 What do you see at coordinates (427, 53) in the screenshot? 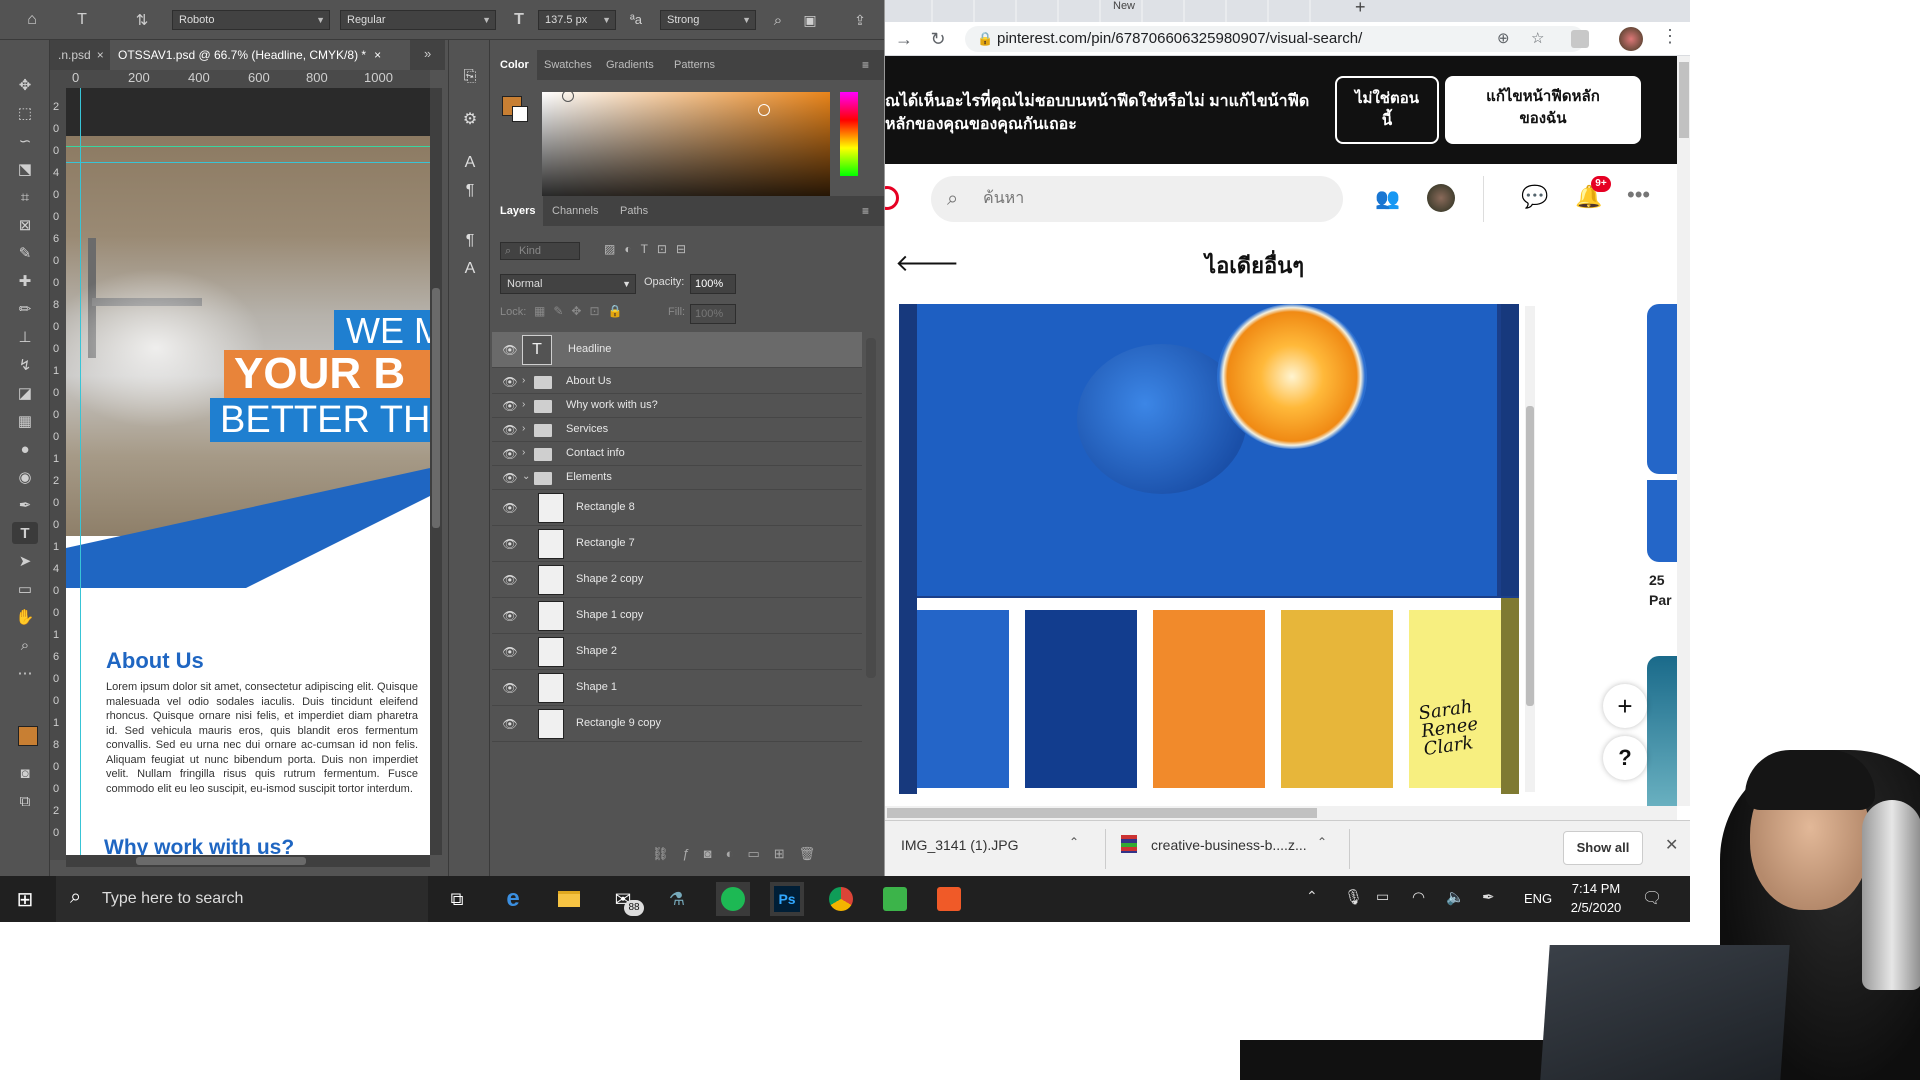
I see `tabs-overflow-icon: »` at bounding box center [427, 53].